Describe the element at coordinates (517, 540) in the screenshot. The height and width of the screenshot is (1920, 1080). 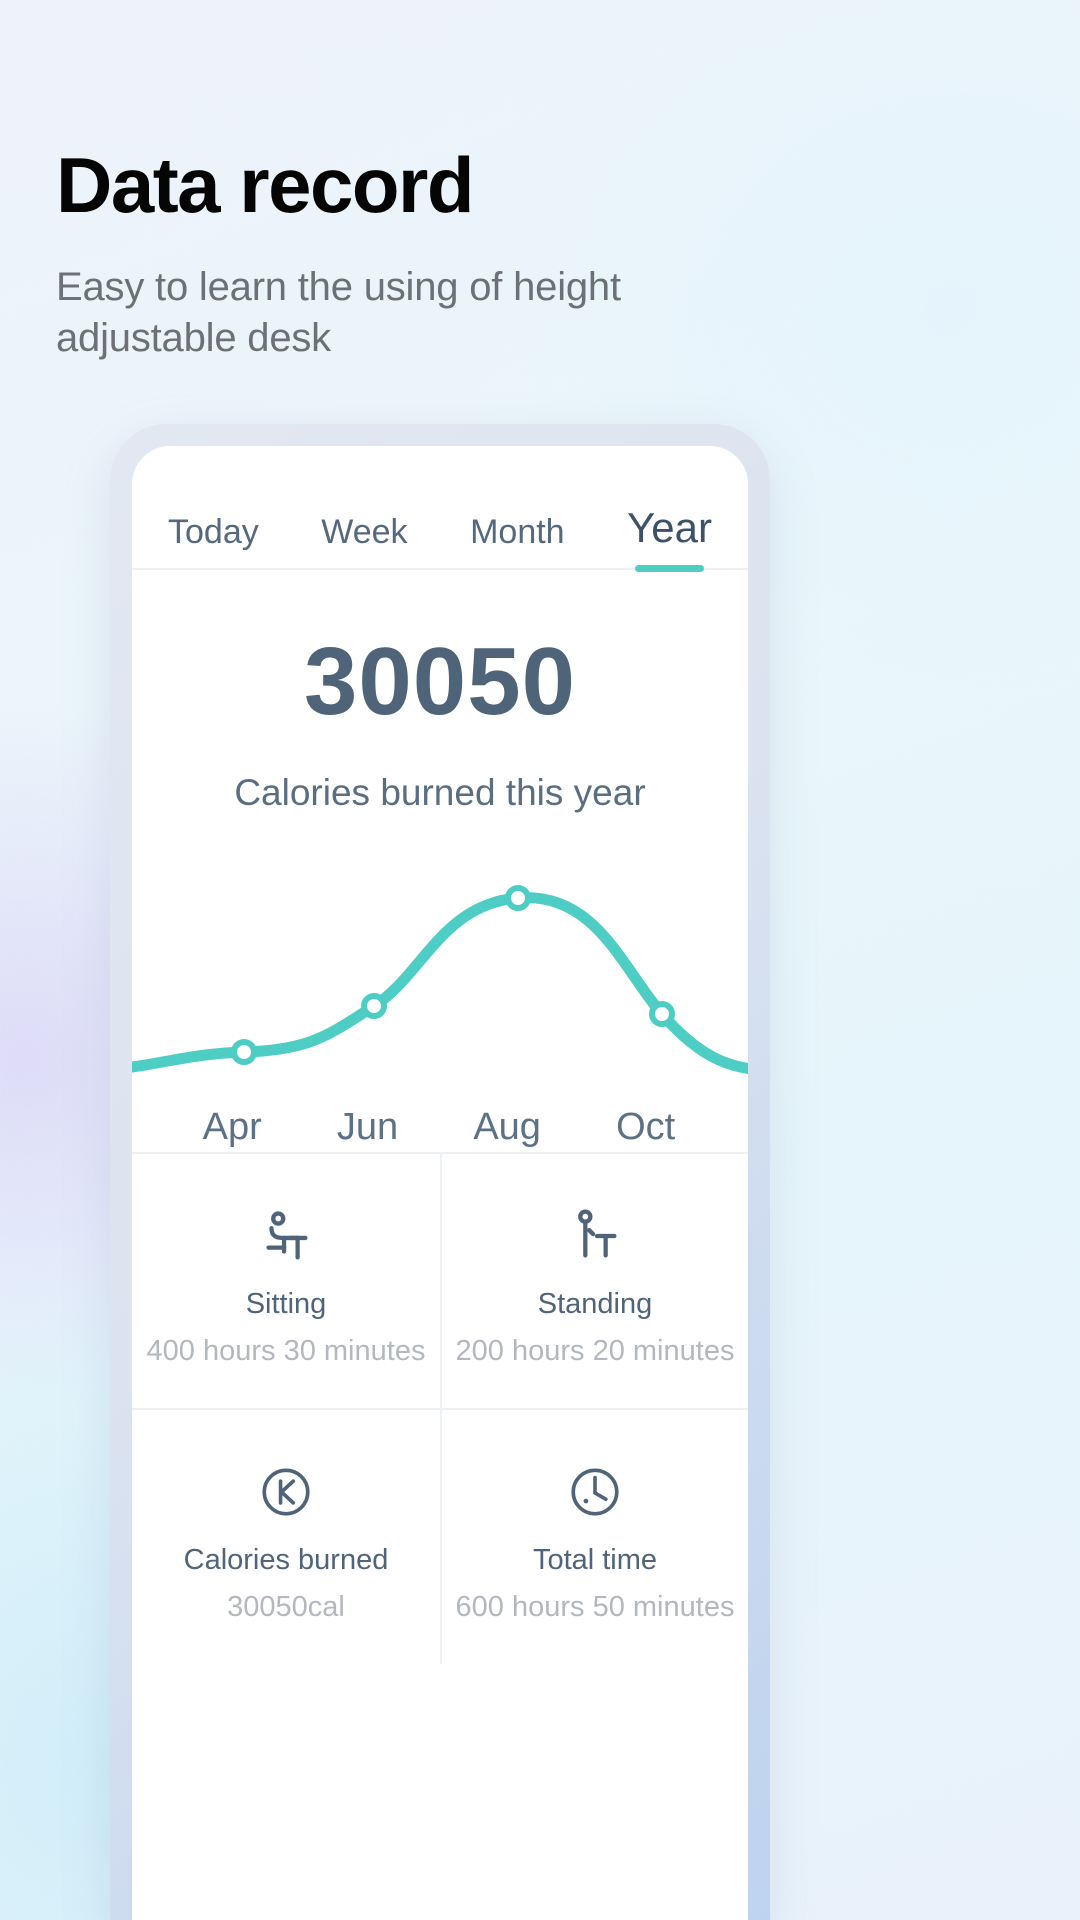
I see `tab-month: Month` at that location.